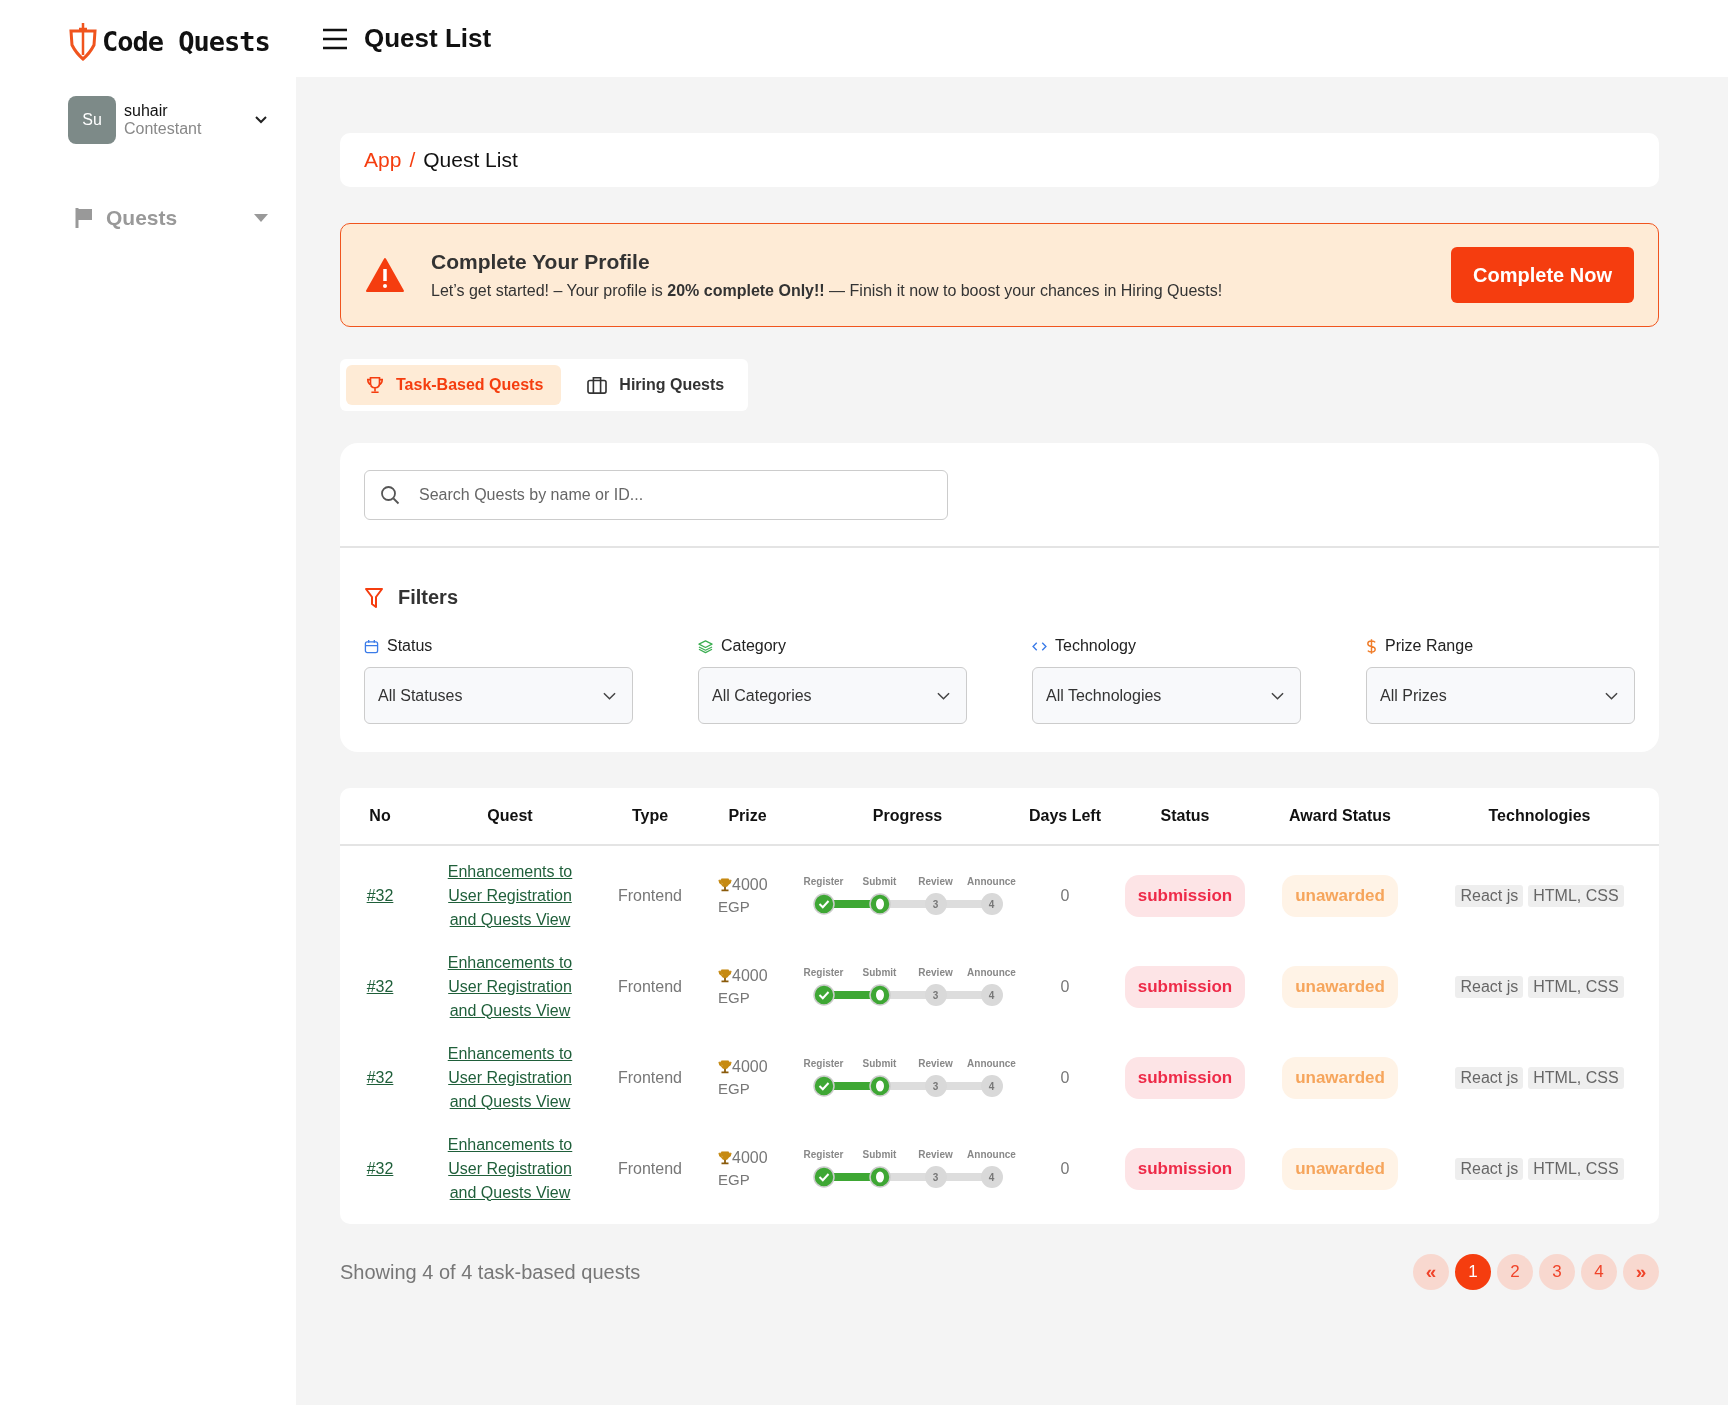  Describe the element at coordinates (380, 816) in the screenshot. I see `column-header: No` at that location.